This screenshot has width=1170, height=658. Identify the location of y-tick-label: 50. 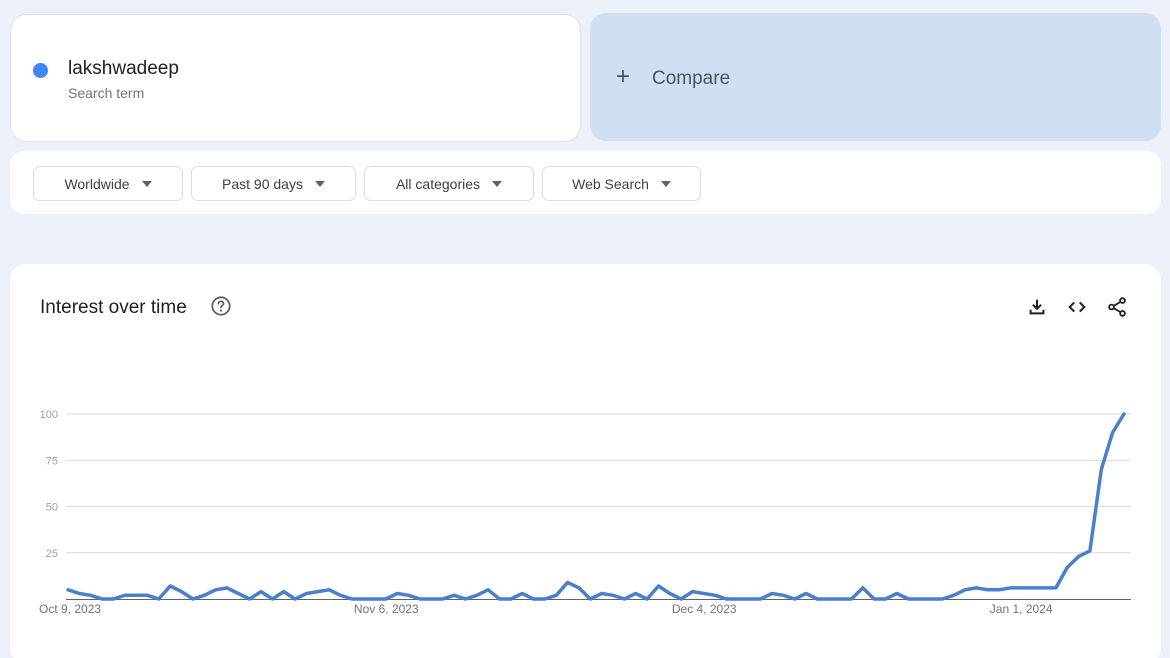
(52, 508).